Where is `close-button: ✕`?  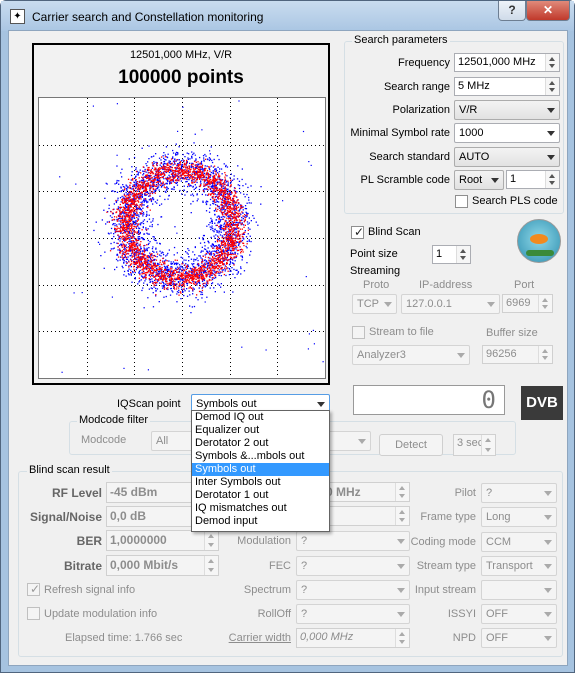
close-button: ✕ is located at coordinates (548, 11).